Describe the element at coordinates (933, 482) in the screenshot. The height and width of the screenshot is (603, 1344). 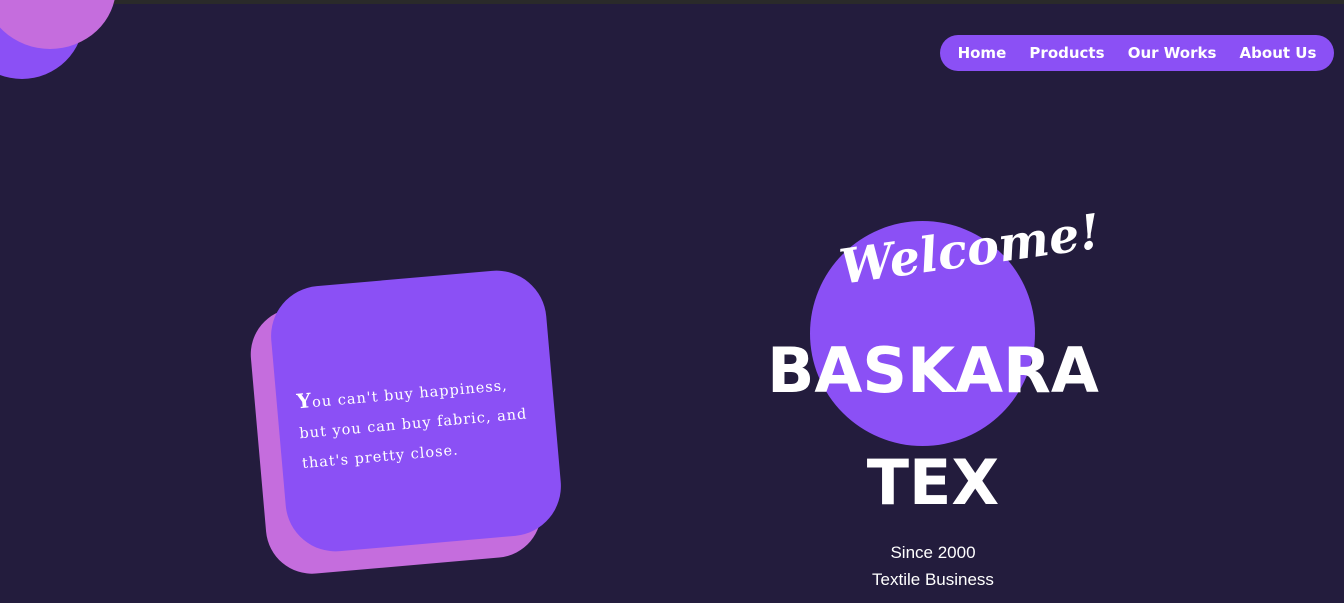
I see `brand-name-line-2: TEX` at that location.